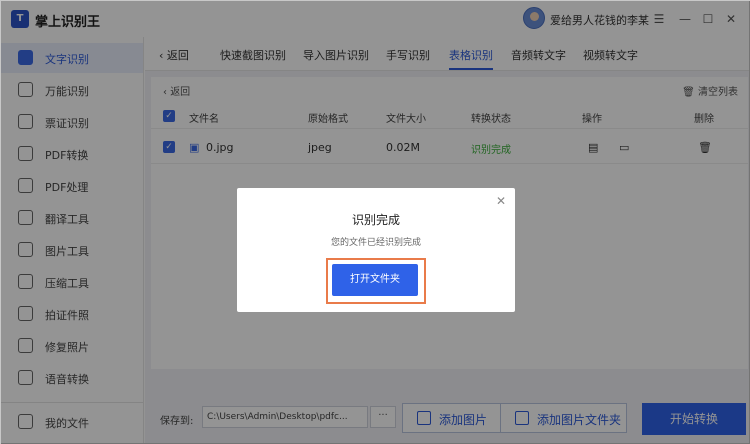 The width and height of the screenshot is (750, 444). I want to click on dialog-title: 识别完成, so click(375, 220).